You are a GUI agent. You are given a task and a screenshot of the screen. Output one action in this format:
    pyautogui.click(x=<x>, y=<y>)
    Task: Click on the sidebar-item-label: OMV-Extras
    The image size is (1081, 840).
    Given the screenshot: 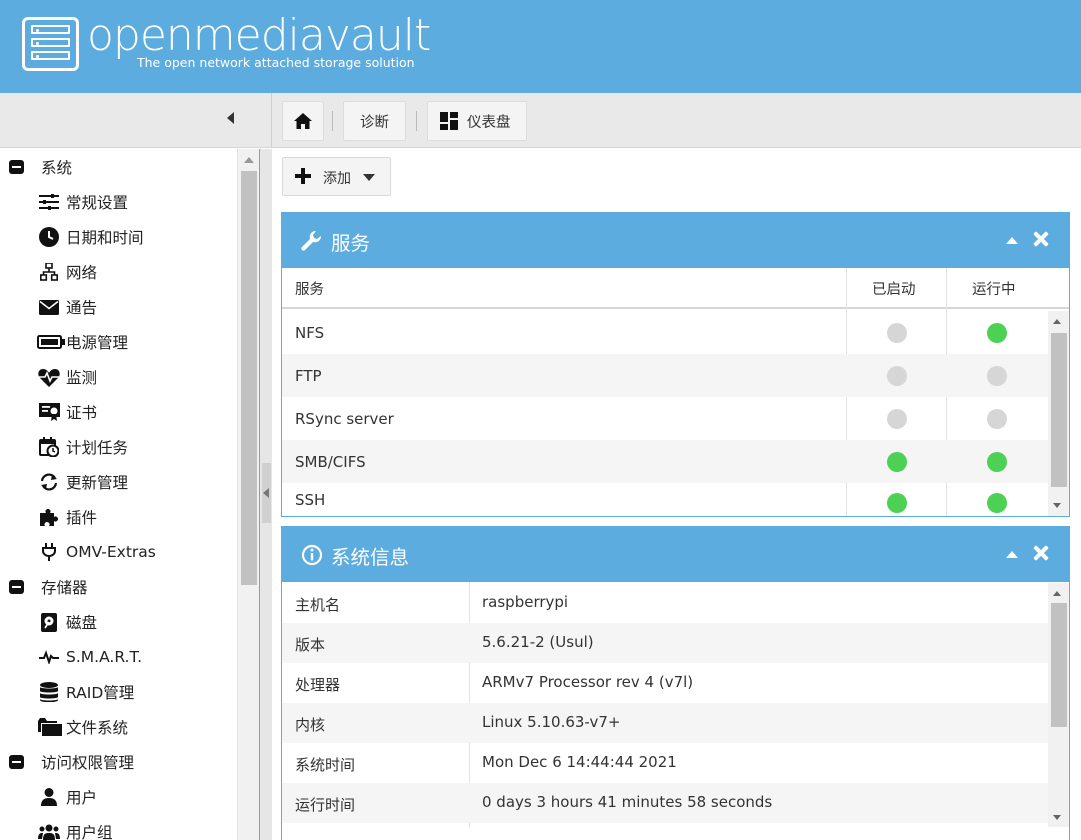 What is the action you would take?
    pyautogui.click(x=111, y=551)
    